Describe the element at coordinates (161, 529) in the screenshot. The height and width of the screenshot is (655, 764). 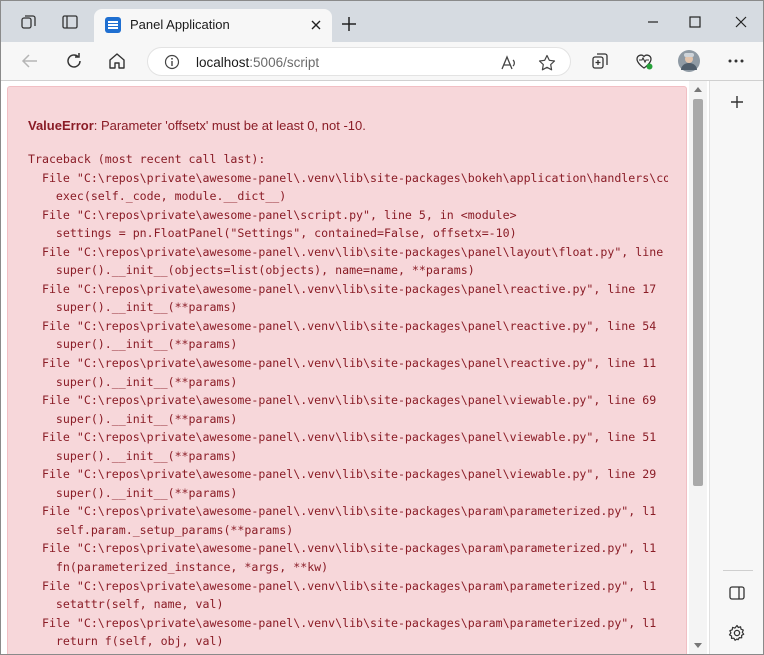
I see `traceback-line: self.param._setup_params(**params)` at that location.